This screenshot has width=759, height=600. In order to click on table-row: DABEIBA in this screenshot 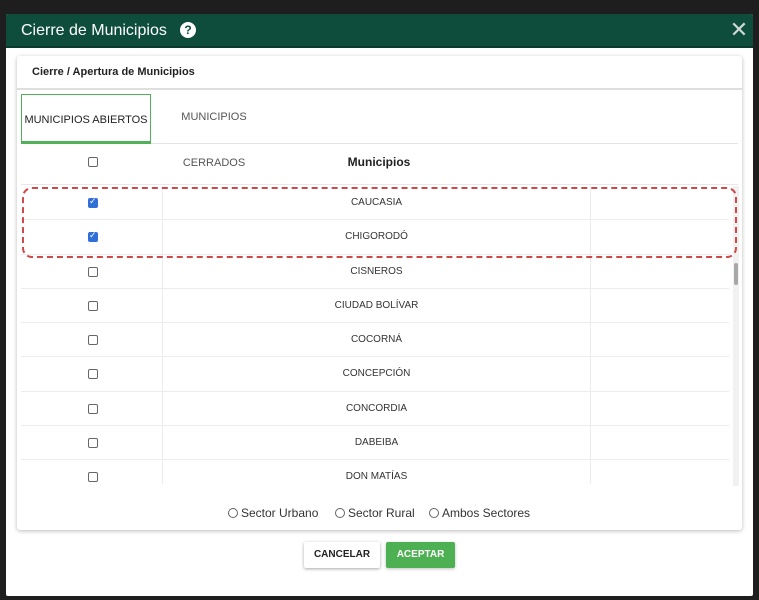, I will do `click(375, 443)`.